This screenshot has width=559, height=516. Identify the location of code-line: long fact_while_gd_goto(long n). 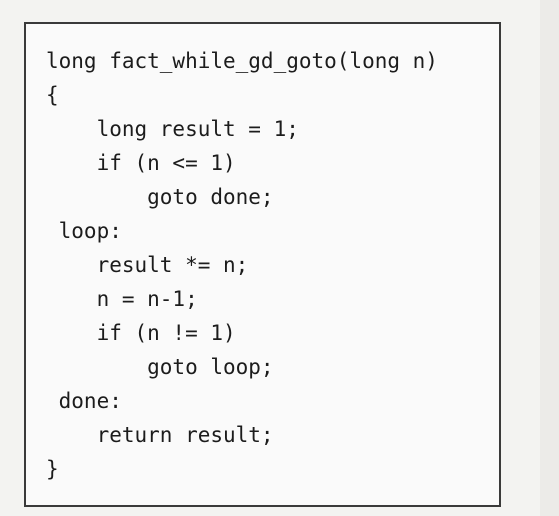
(242, 61).